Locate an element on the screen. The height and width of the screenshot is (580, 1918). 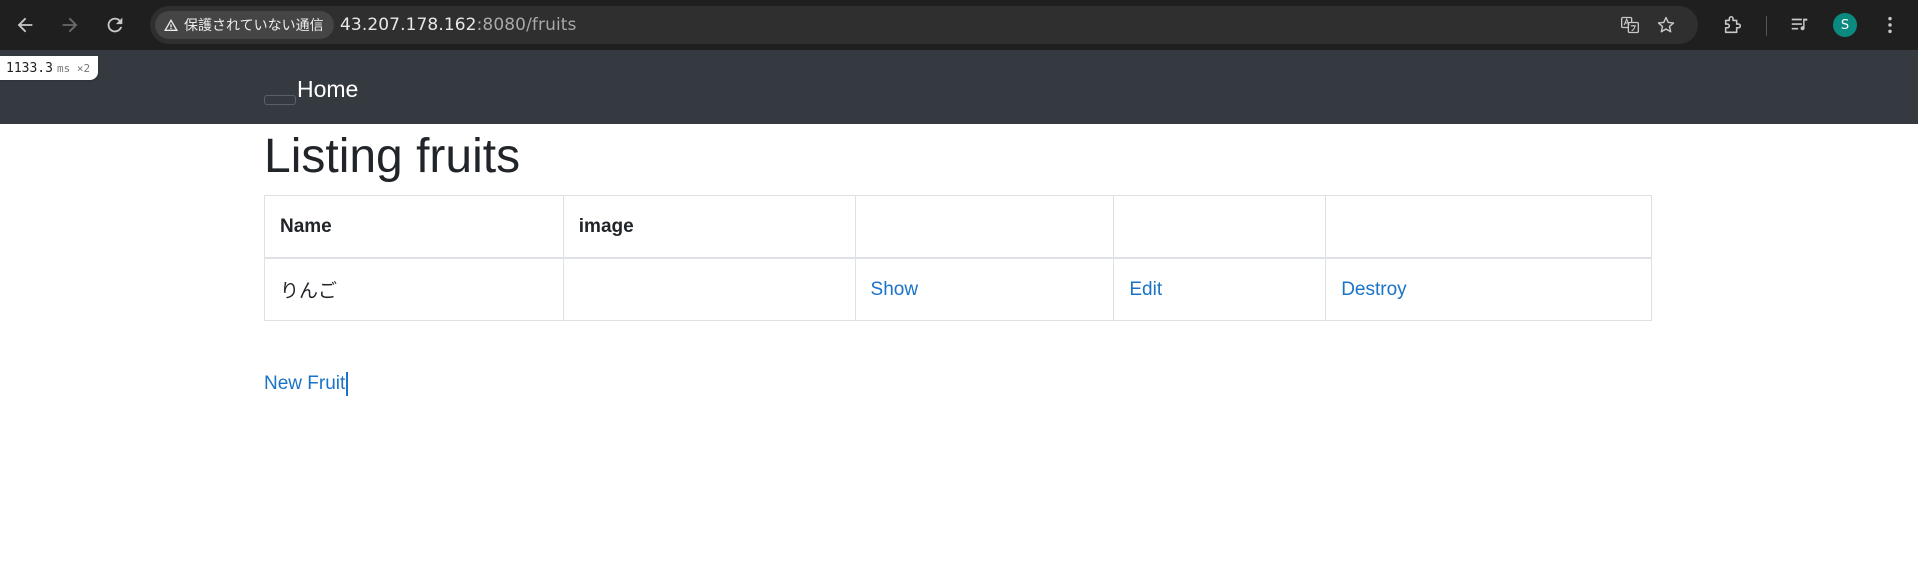
fruit-image-cell is located at coordinates (709, 289).